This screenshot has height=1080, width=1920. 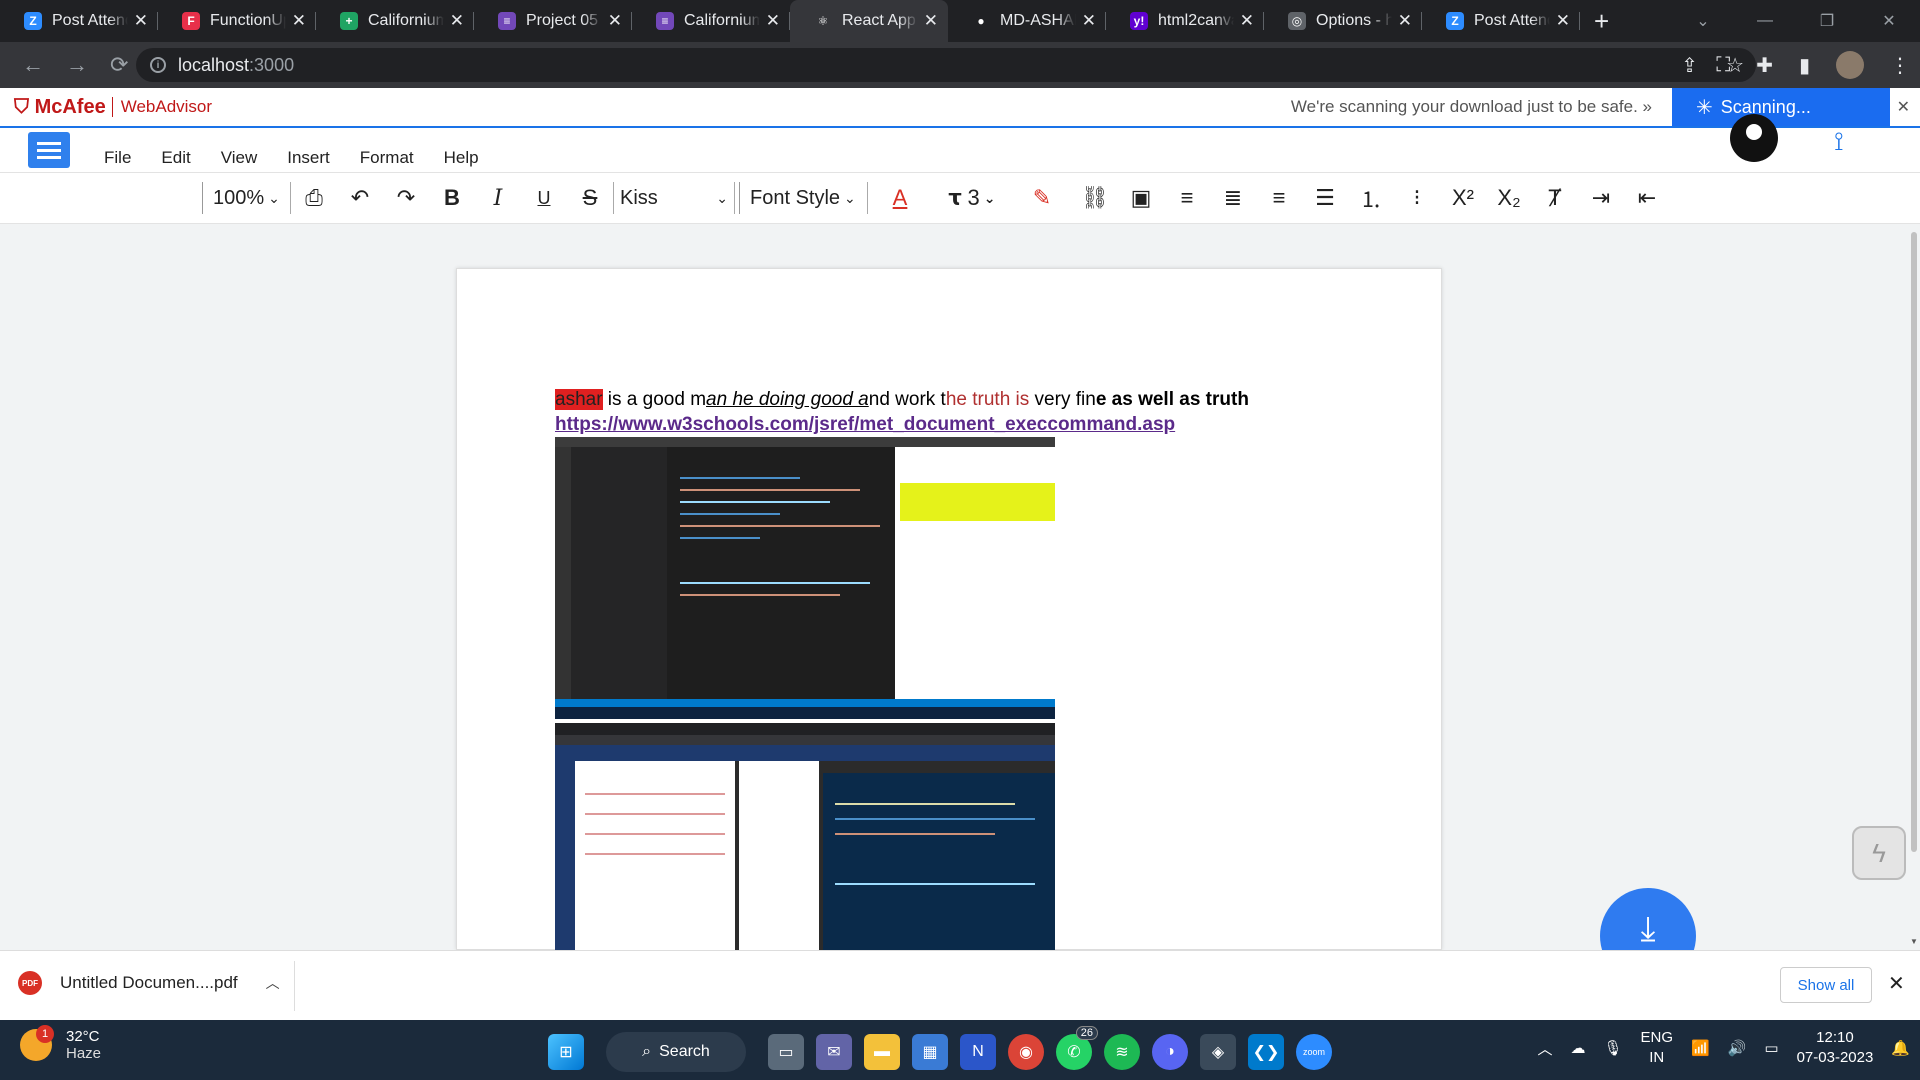 What do you see at coordinates (676, 1052) in the screenshot?
I see `taskbar-search-button: ⌕ Search` at bounding box center [676, 1052].